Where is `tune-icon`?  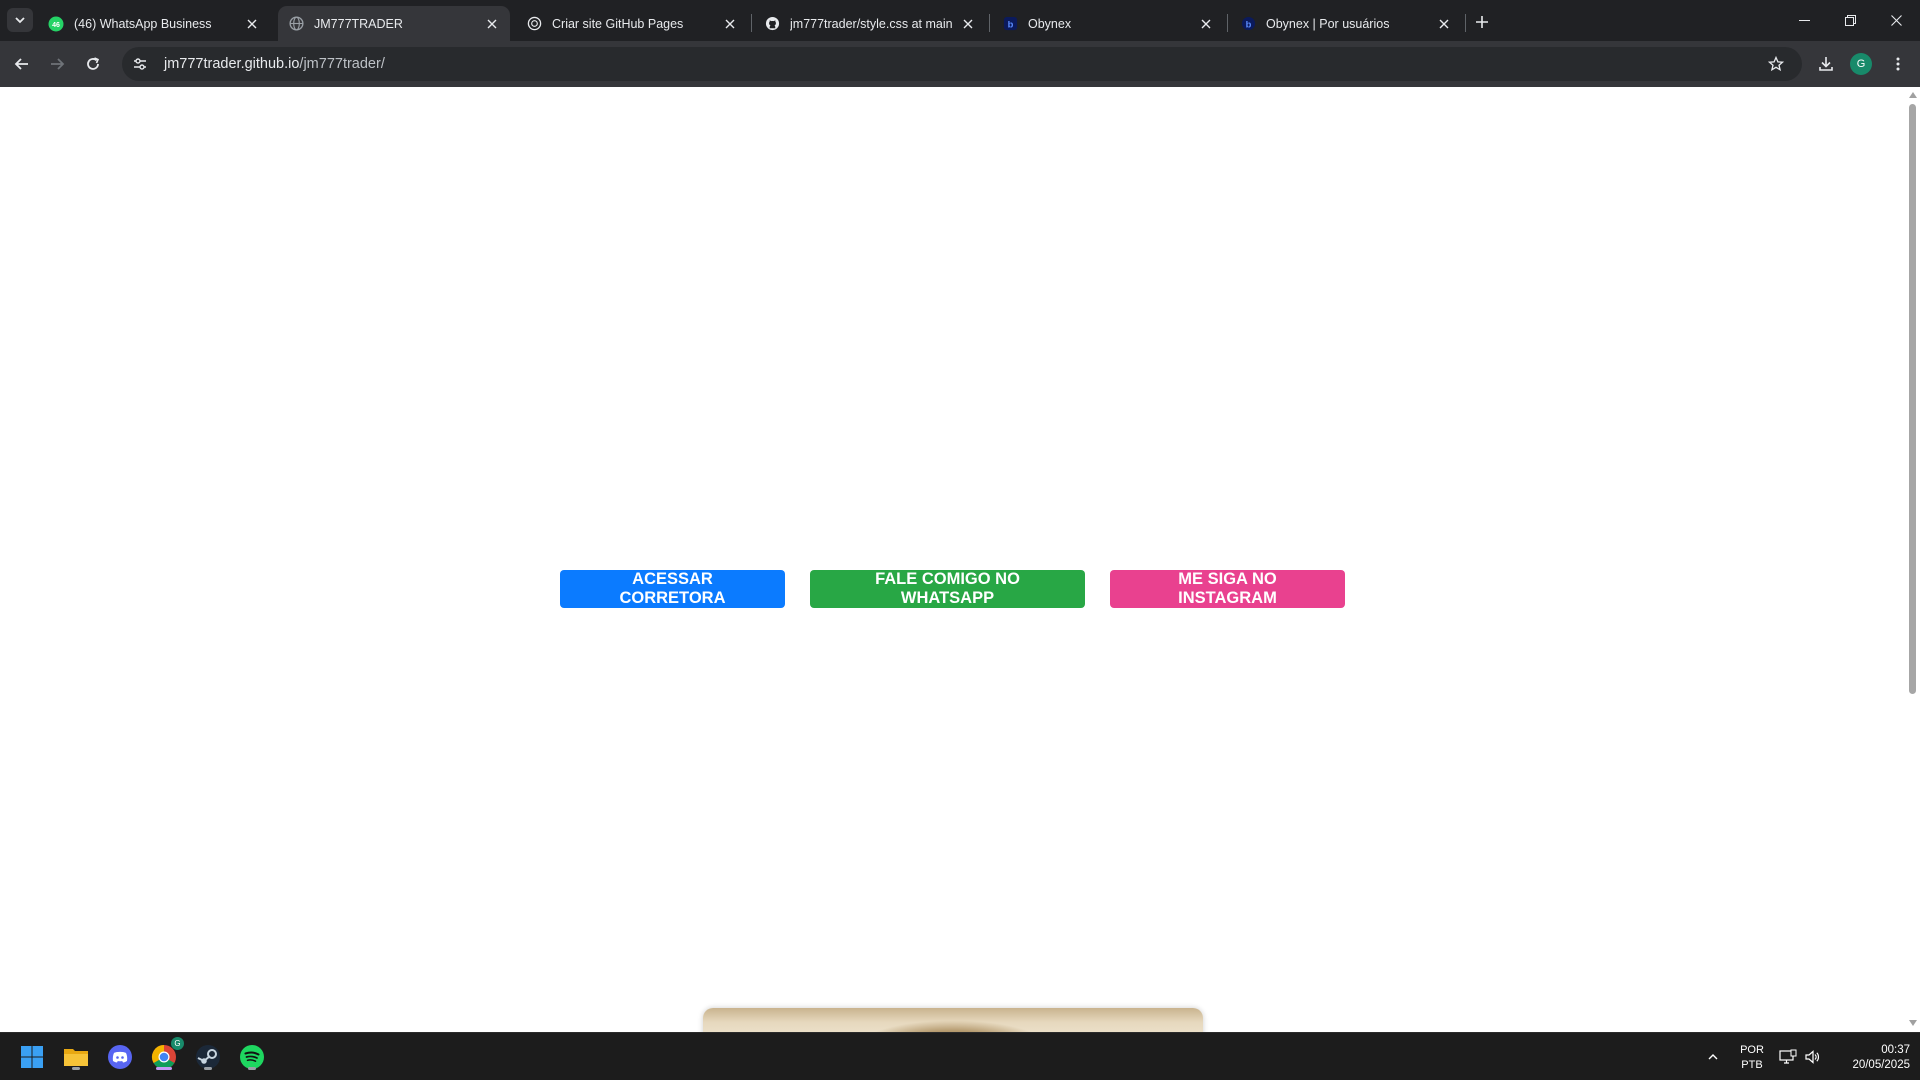 tune-icon is located at coordinates (140, 64).